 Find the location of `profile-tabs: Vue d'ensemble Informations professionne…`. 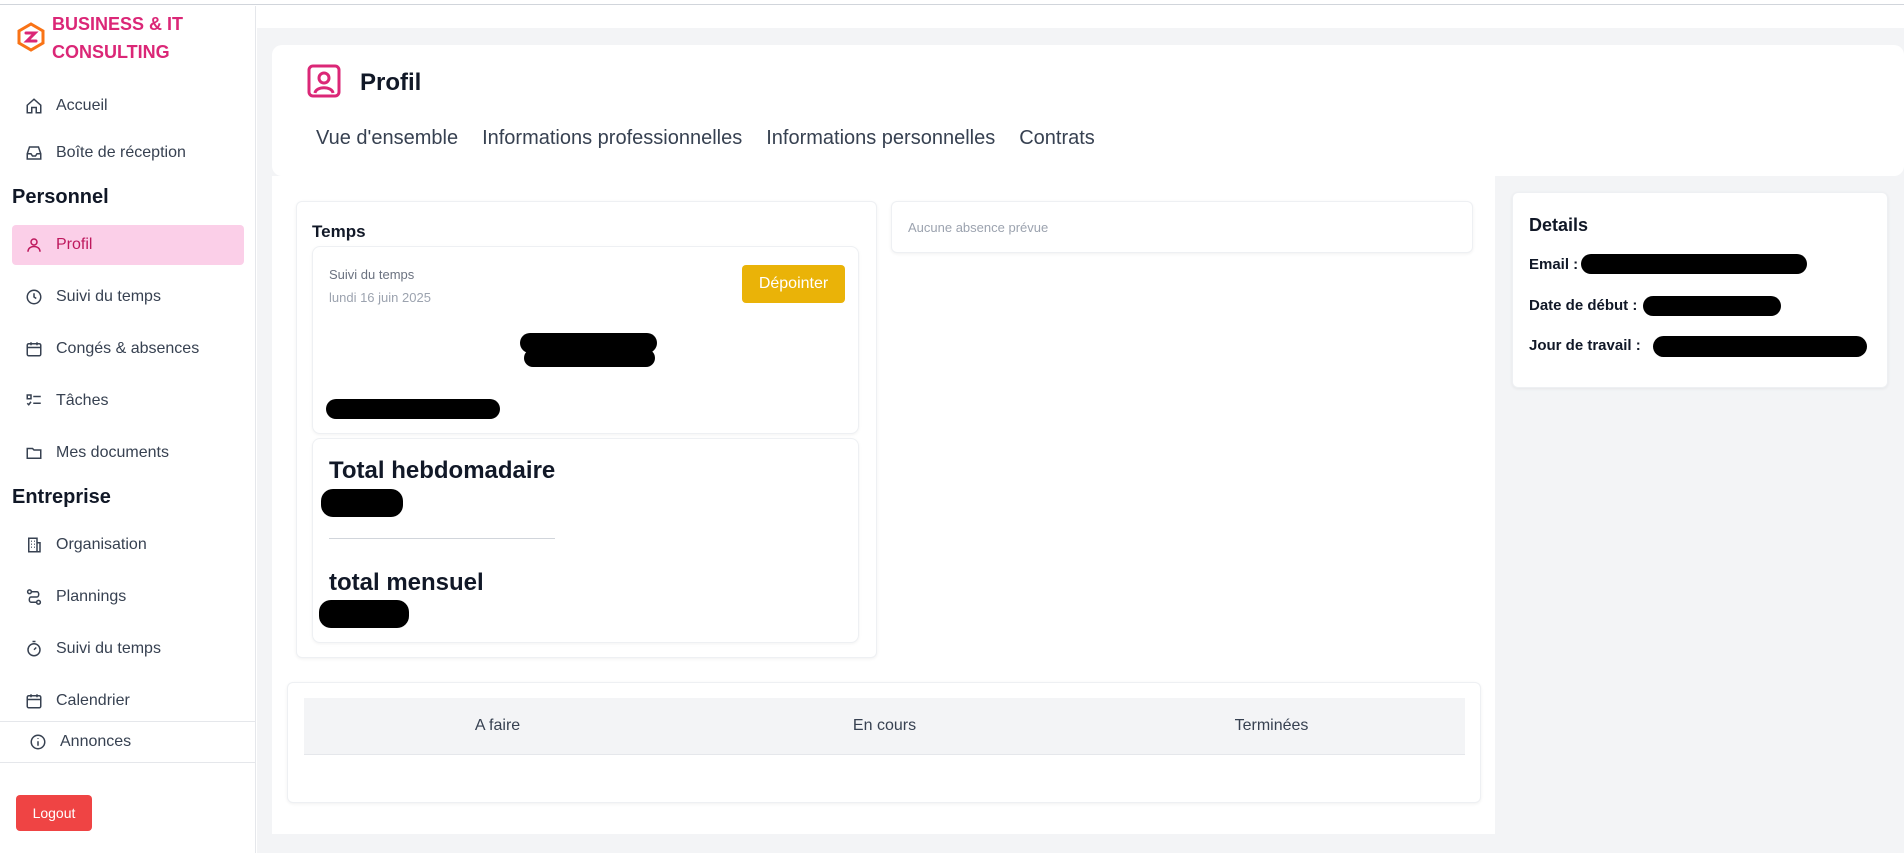

profile-tabs: Vue d'ensemble Informations professionne… is located at coordinates (705, 138).